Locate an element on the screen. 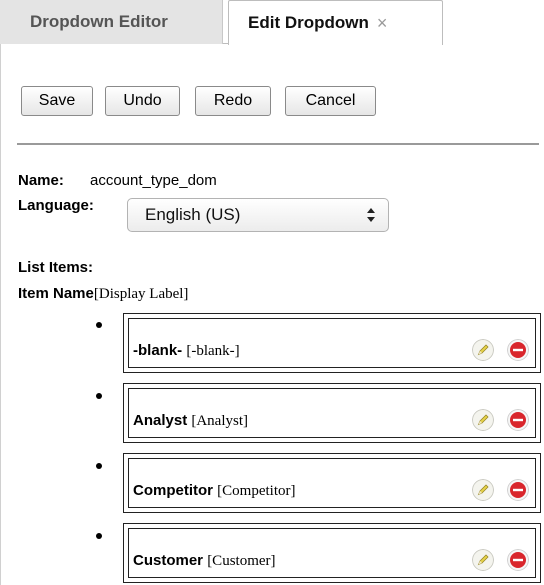 This screenshot has height=585, width=544. list-item: Competitor [Competitor] is located at coordinates (332, 483).